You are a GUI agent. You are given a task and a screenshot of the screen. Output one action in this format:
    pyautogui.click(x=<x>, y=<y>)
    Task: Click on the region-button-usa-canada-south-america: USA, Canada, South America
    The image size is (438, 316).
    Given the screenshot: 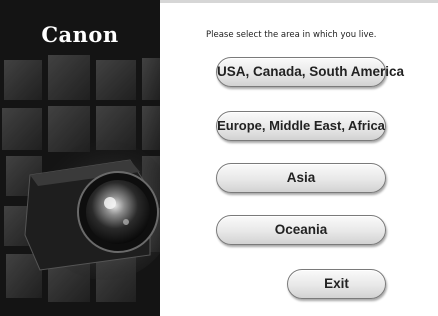 What is the action you would take?
    pyautogui.click(x=310, y=72)
    